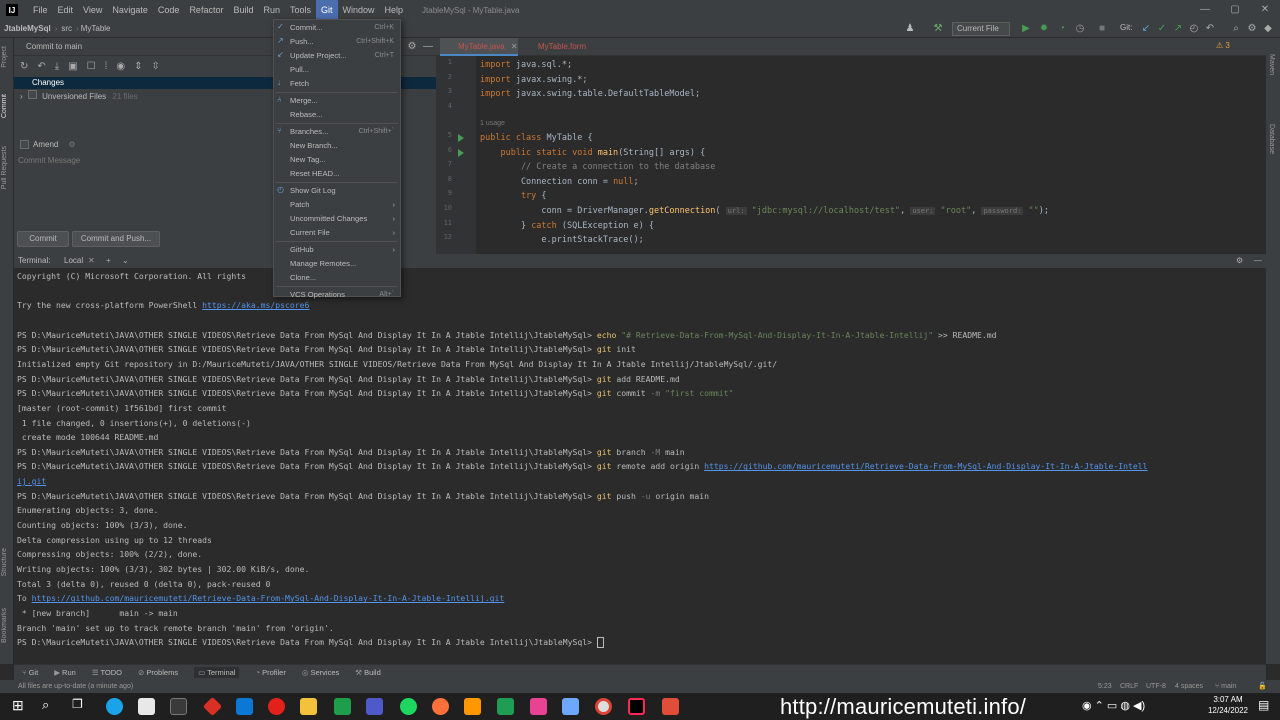  Describe the element at coordinates (40, 10) in the screenshot. I see `menu-file: File` at that location.